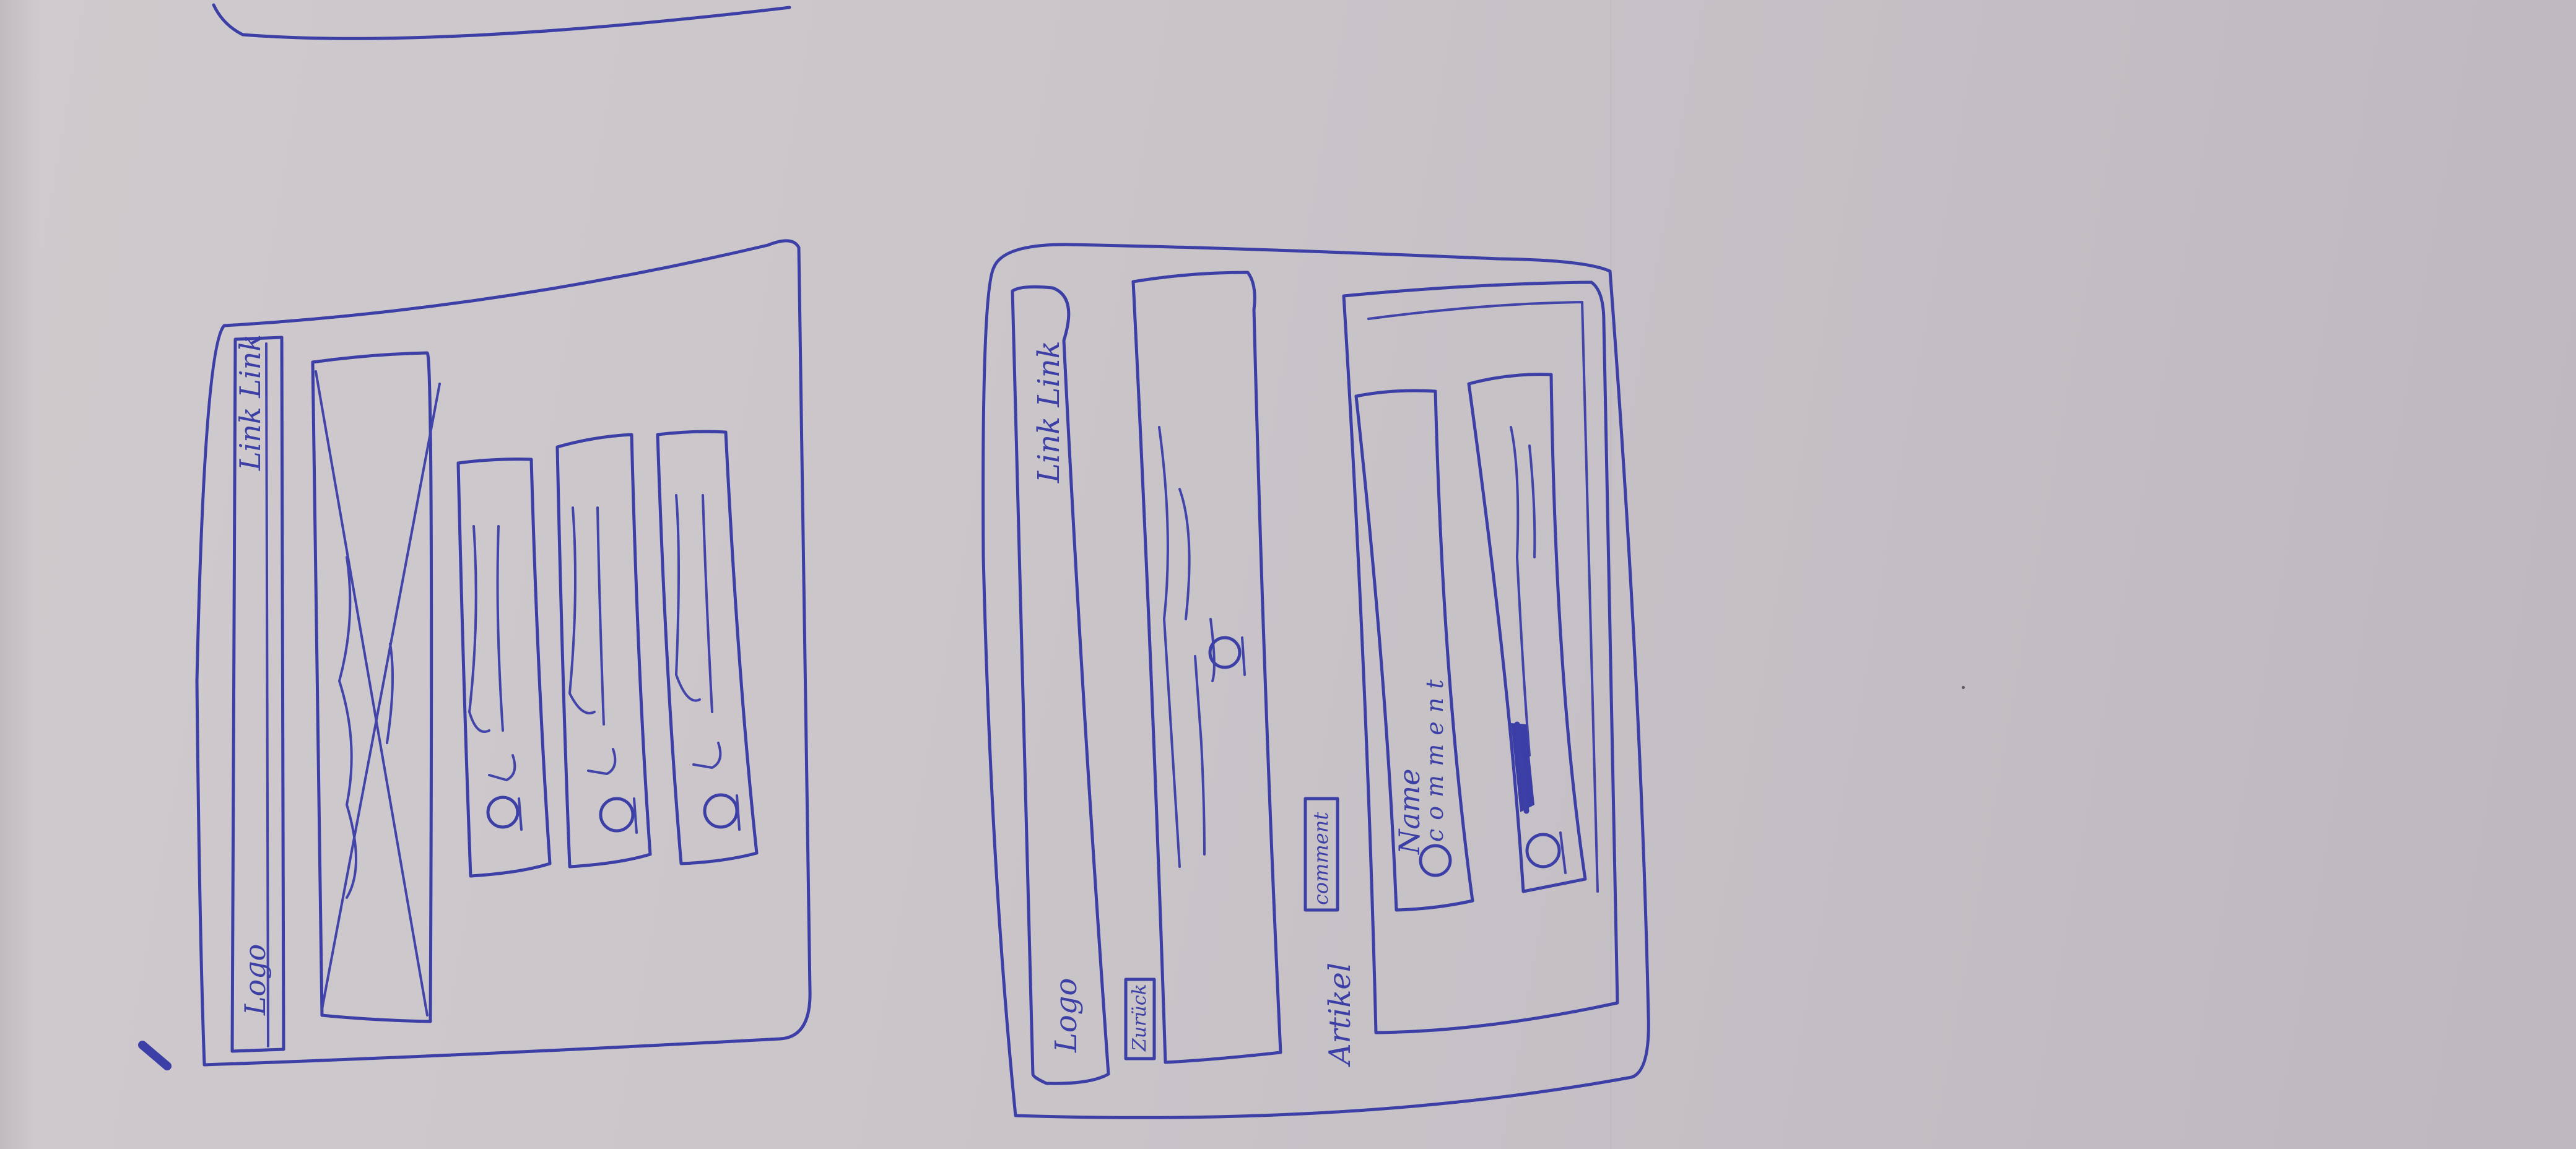 This screenshot has width=2576, height=1149. Describe the element at coordinates (503, 812) in the screenshot. I see `home-card-1-avatar-icon` at that location.